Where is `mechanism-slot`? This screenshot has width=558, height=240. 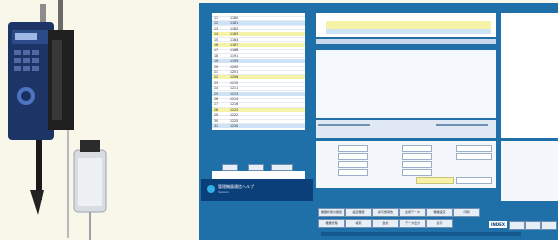
mechanism-slot is located at coordinates (57, 80).